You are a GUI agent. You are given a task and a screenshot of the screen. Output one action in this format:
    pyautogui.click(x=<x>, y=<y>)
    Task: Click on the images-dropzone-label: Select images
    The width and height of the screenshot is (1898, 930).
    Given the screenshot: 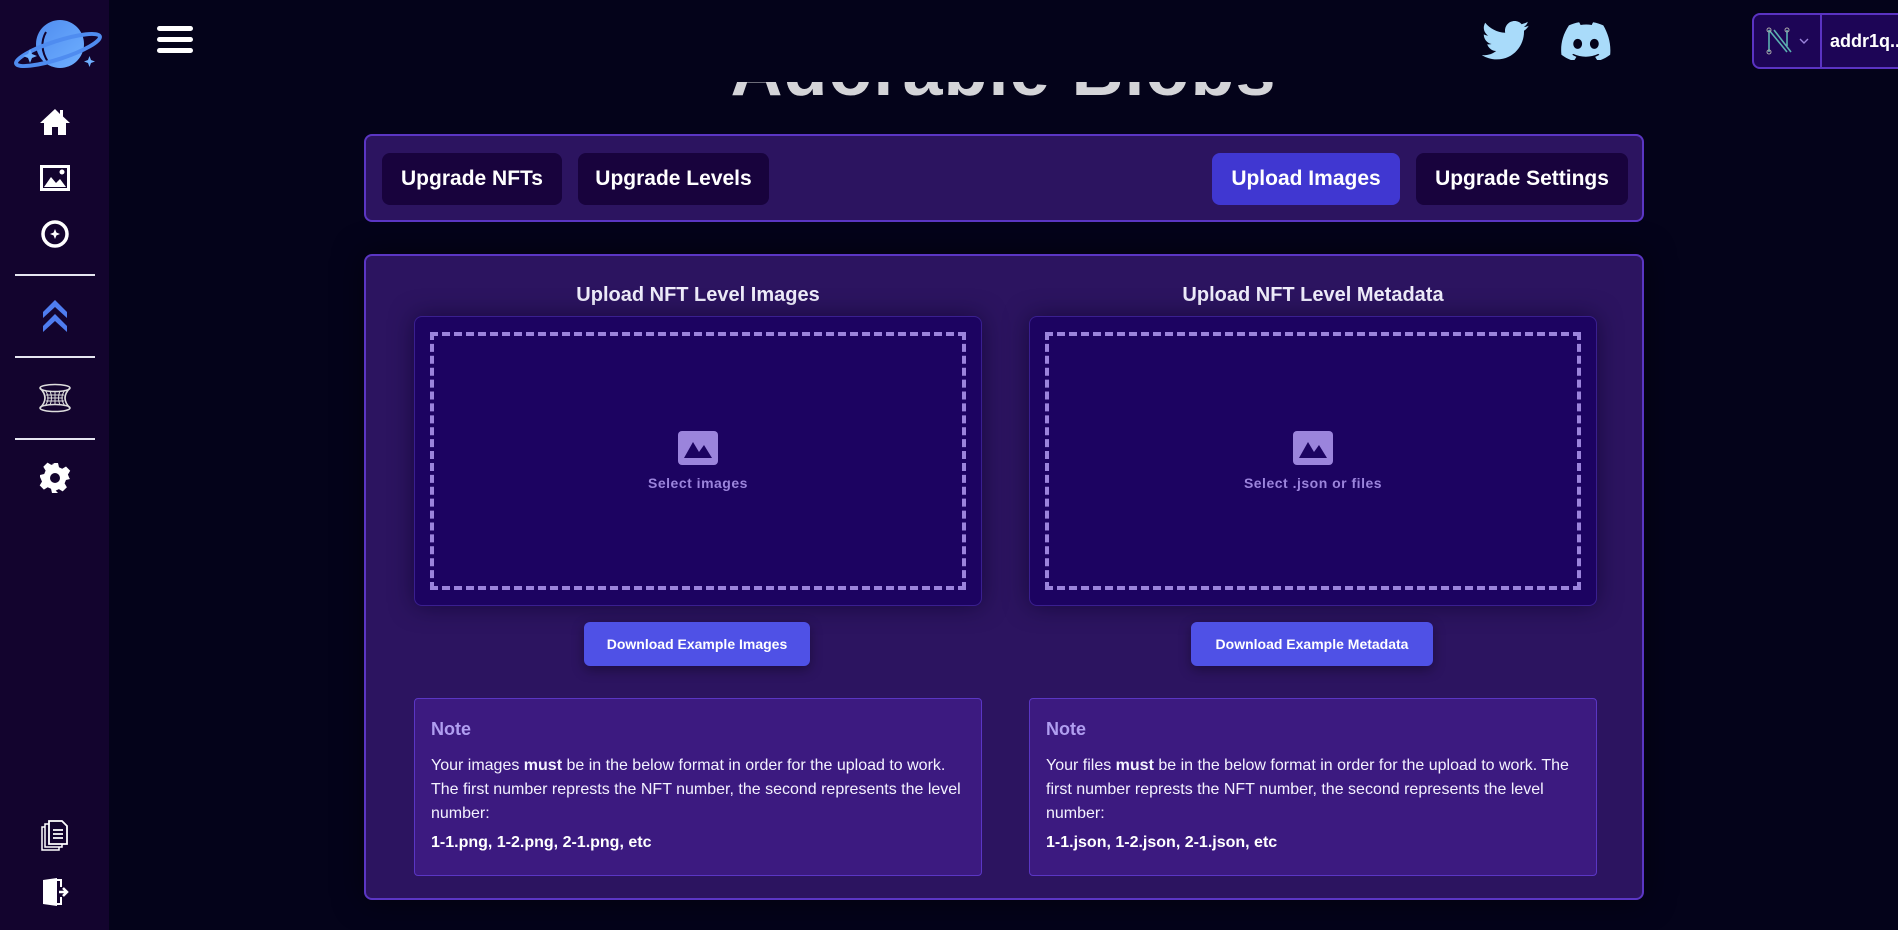 What is the action you would take?
    pyautogui.click(x=698, y=483)
    